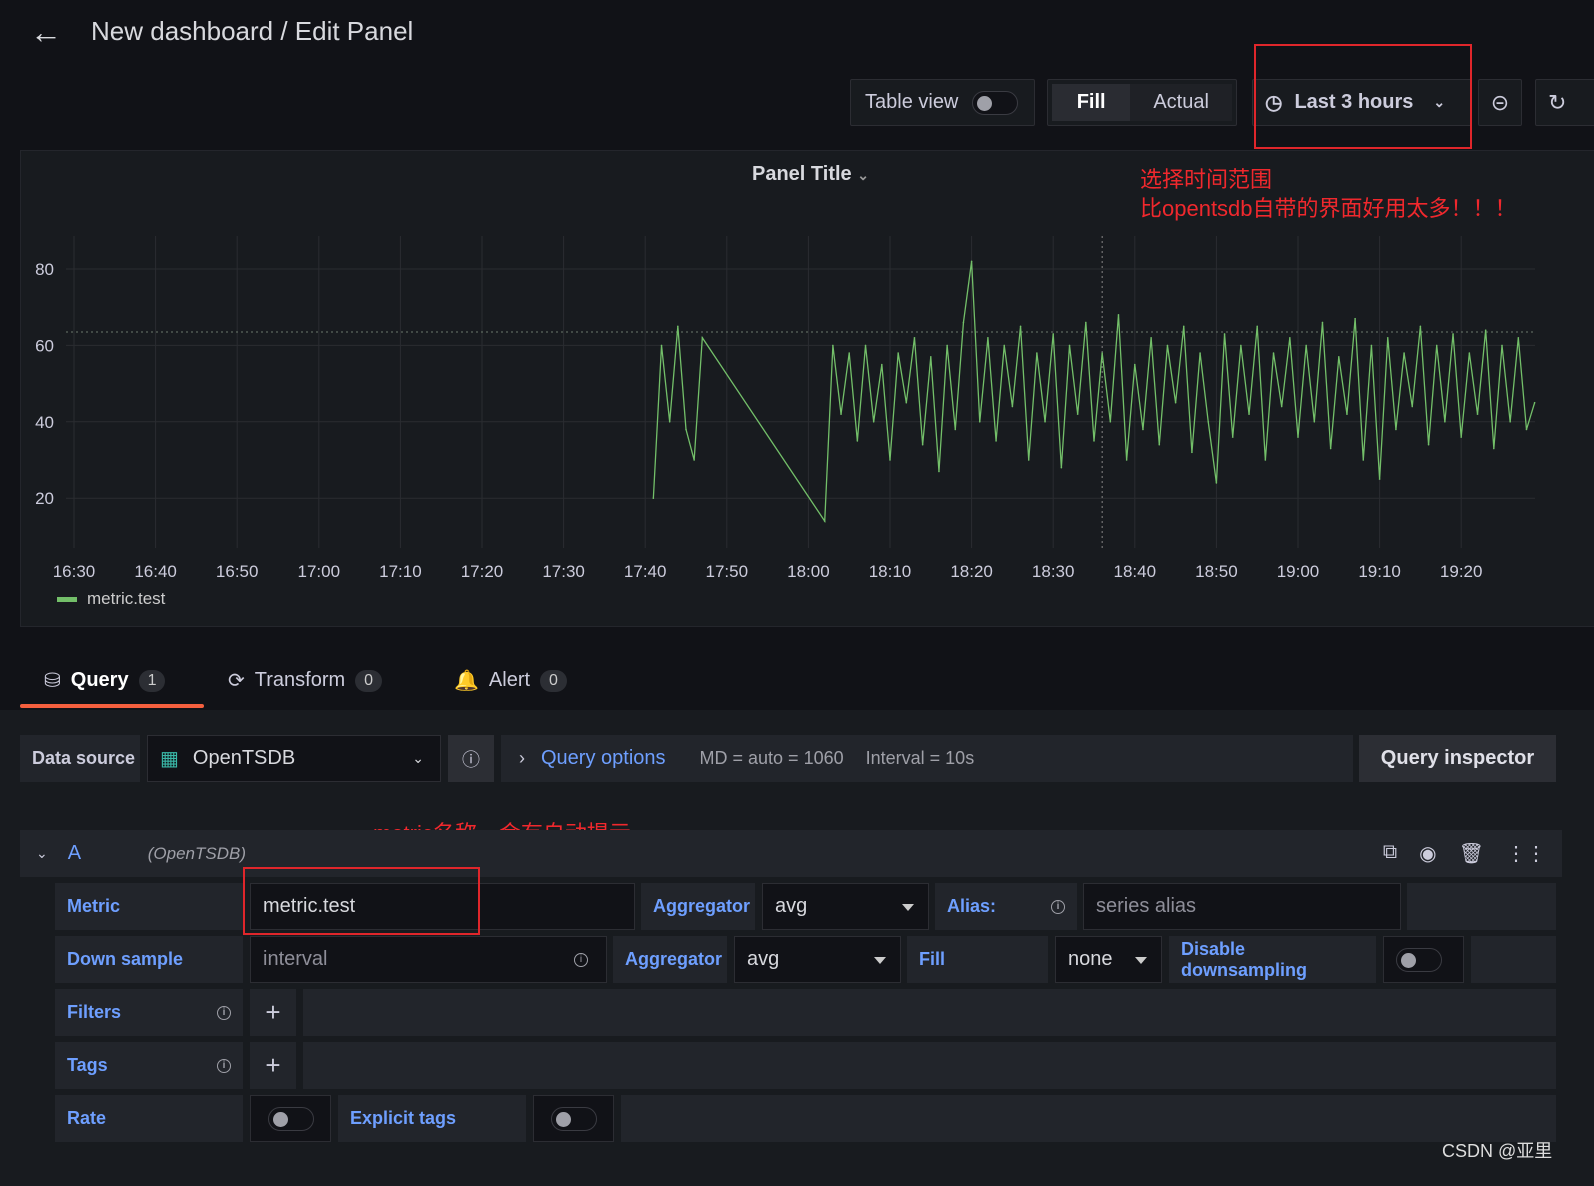 The height and width of the screenshot is (1186, 1594). I want to click on query-inspector-button: Query inspector, so click(1457, 758).